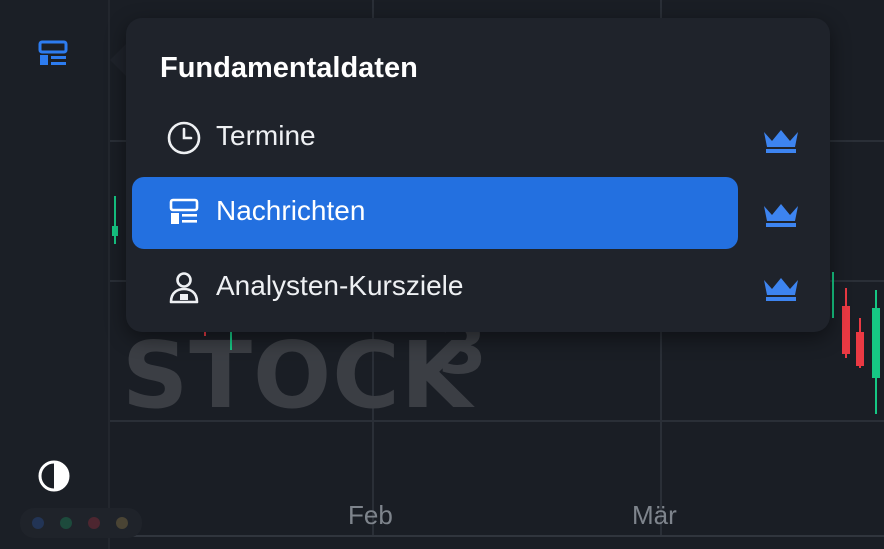  Describe the element at coordinates (118, 60) in the screenshot. I see `popup-arrow` at that location.